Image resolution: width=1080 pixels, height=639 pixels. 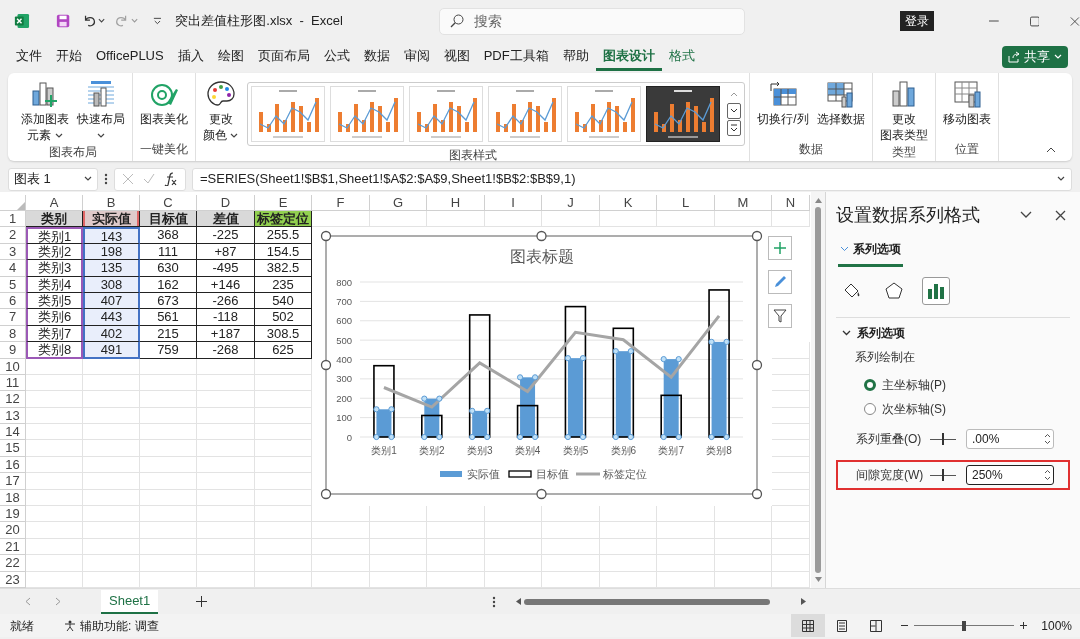 I want to click on column-header: I, so click(x=513, y=203).